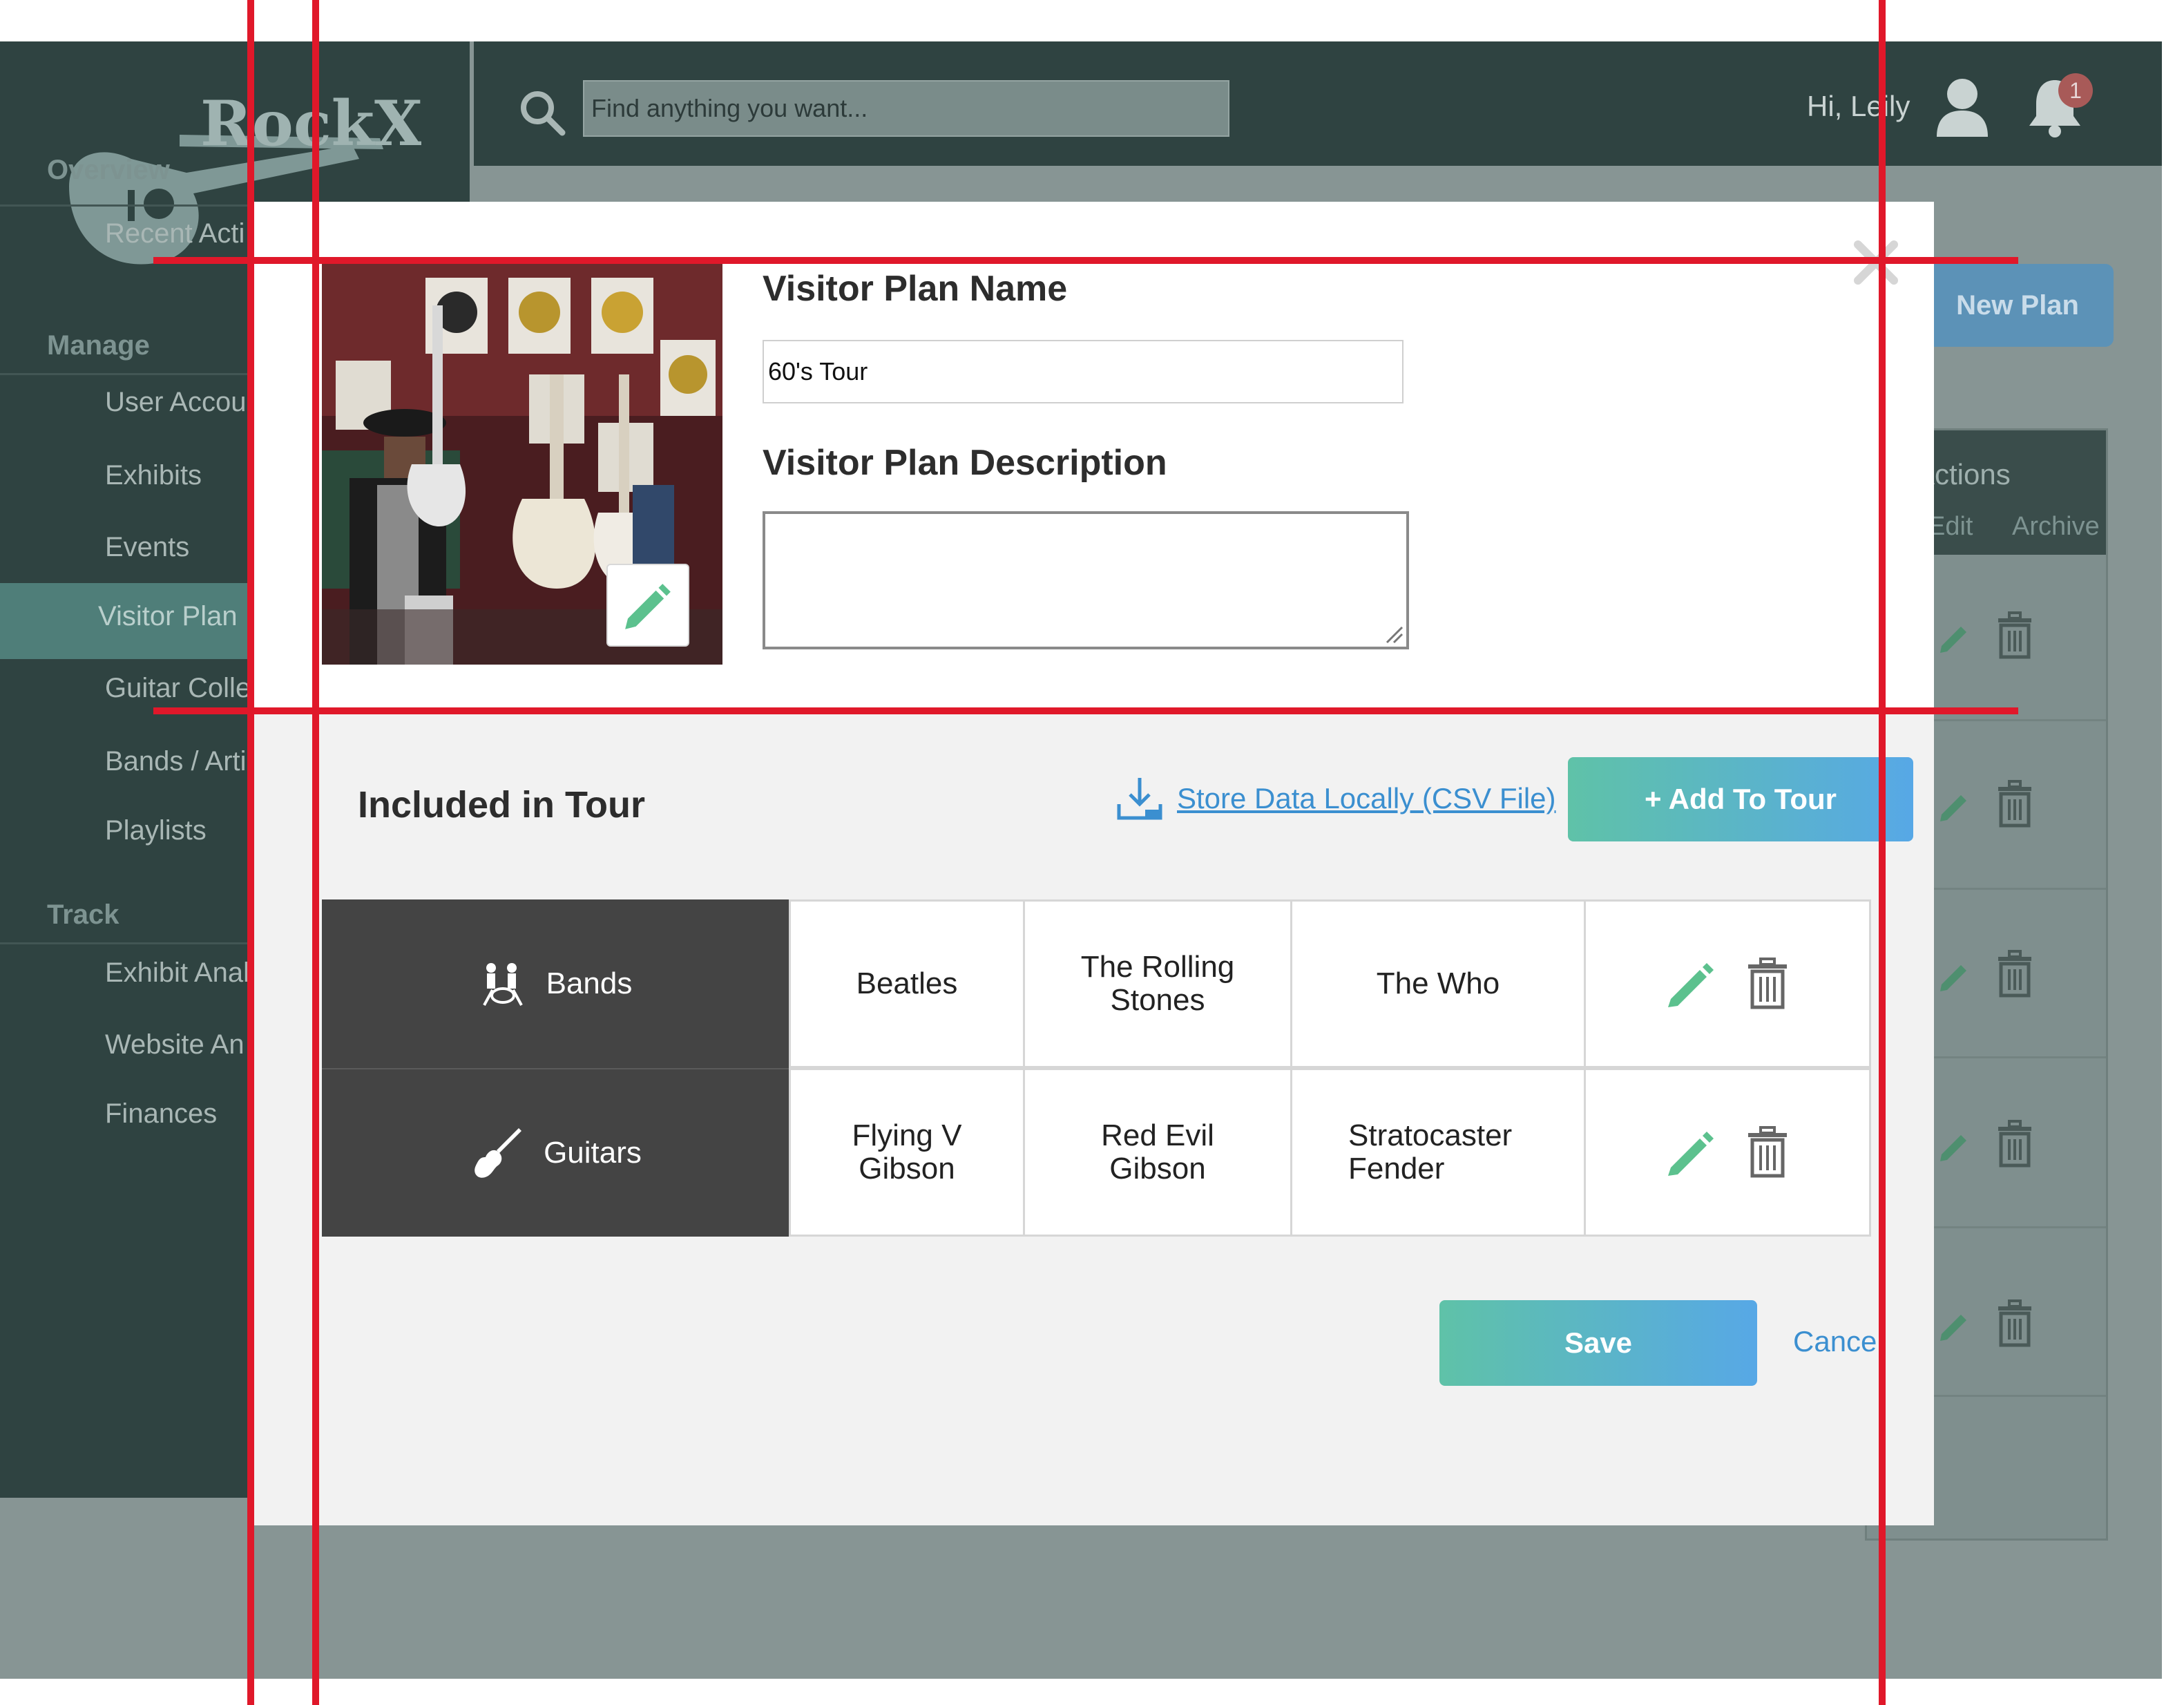 The width and height of the screenshot is (2184, 1705). I want to click on add-to-tour-button: + Add To Tour, so click(1740, 799).